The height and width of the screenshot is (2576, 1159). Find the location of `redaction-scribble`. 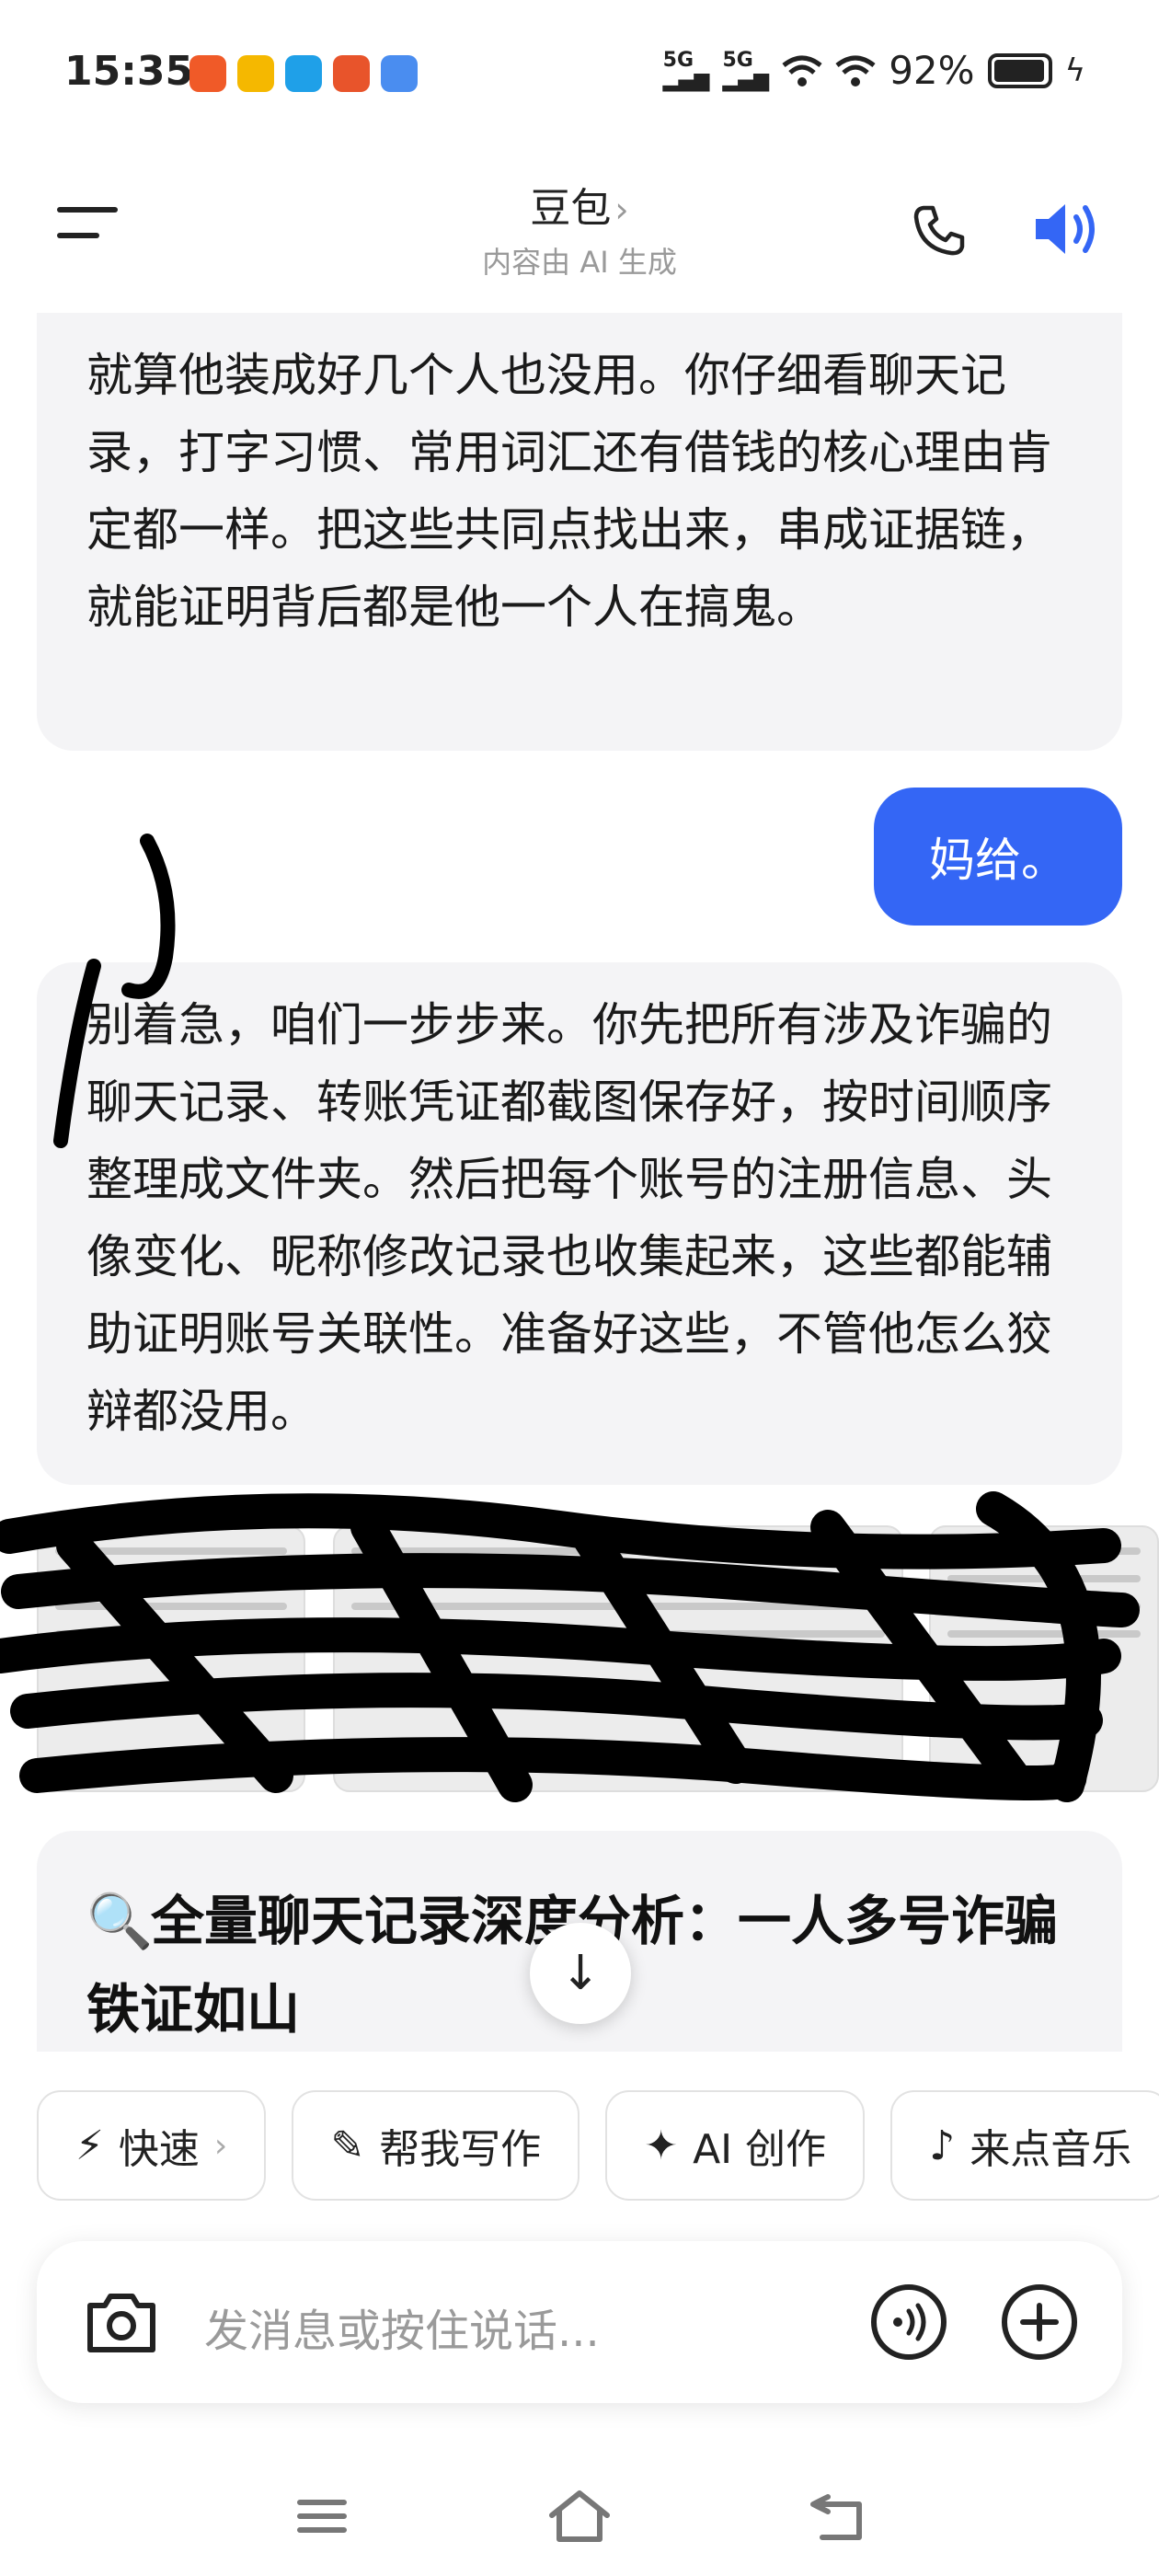

redaction-scribble is located at coordinates (570, 1646).